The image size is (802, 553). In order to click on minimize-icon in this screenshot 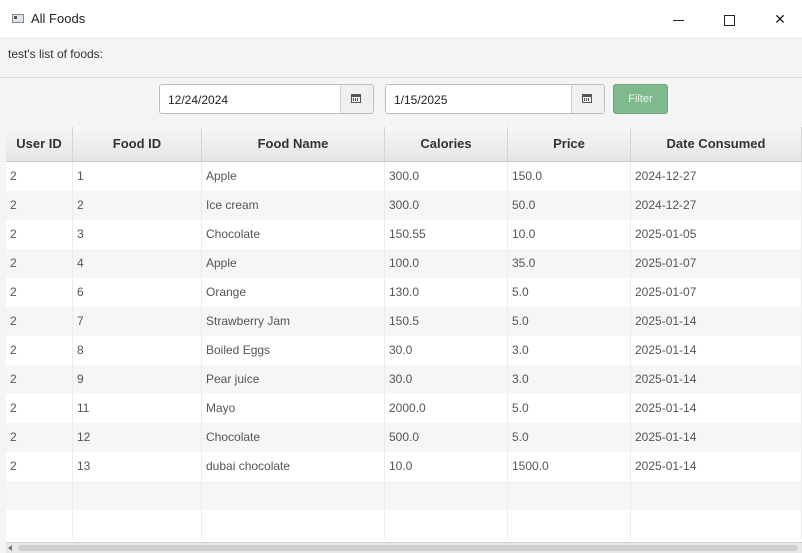, I will do `click(678, 20)`.